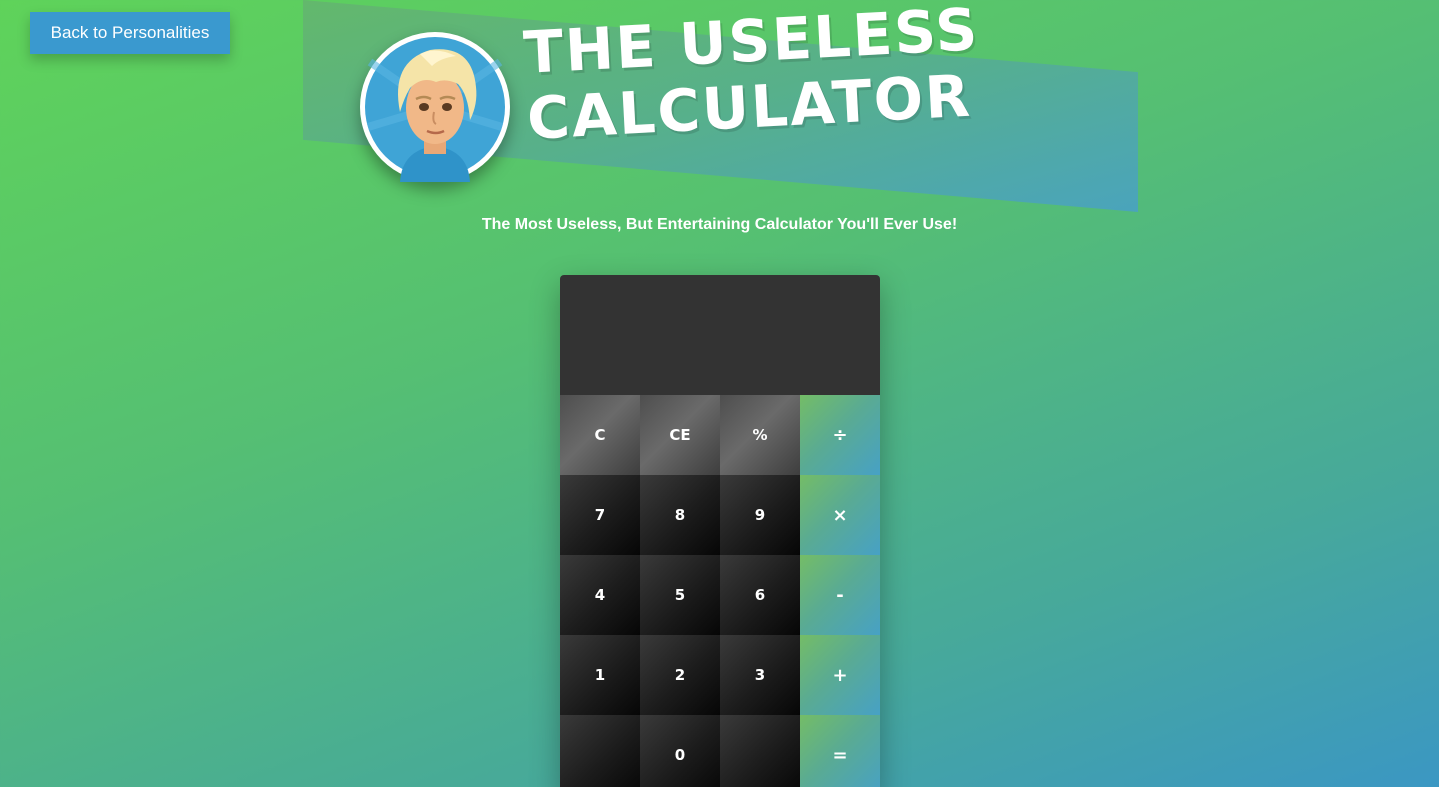 The image size is (1439, 787). I want to click on digit-4-button: 4, so click(600, 595).